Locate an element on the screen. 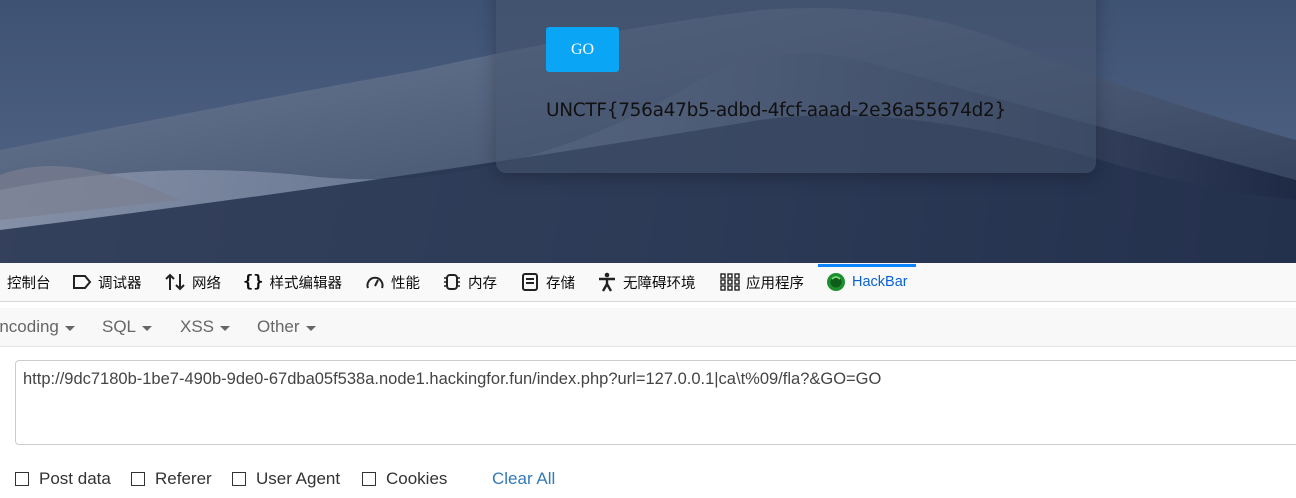  grid-apps-icon is located at coordinates (730, 282).